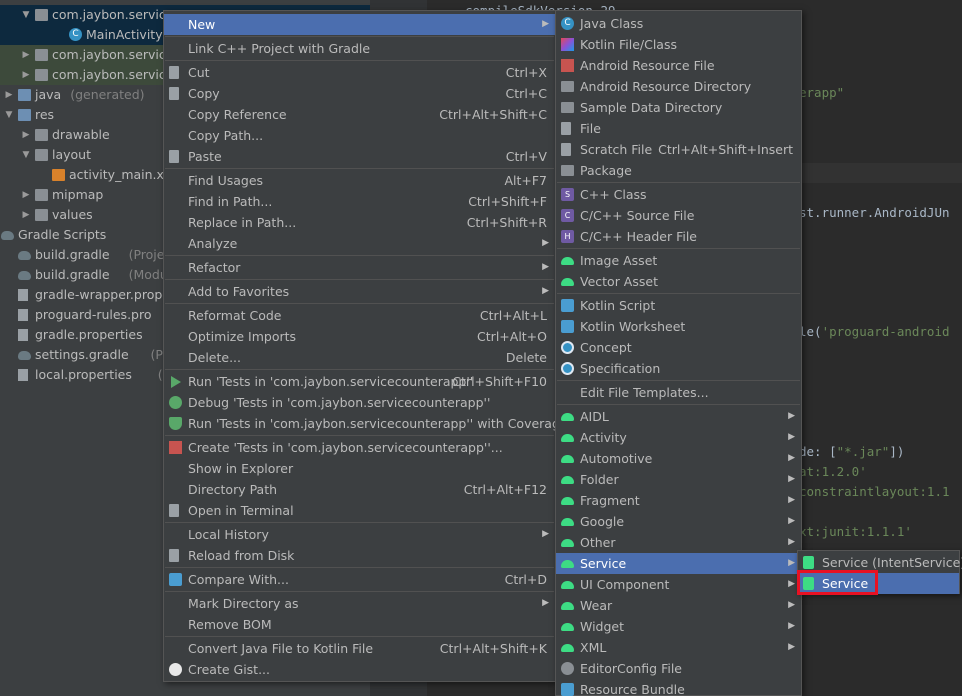 Image resolution: width=962 pixels, height=696 pixels. What do you see at coordinates (359, 291) in the screenshot?
I see `menu-item-add-to-favorites: Add to Favorites ▶` at bounding box center [359, 291].